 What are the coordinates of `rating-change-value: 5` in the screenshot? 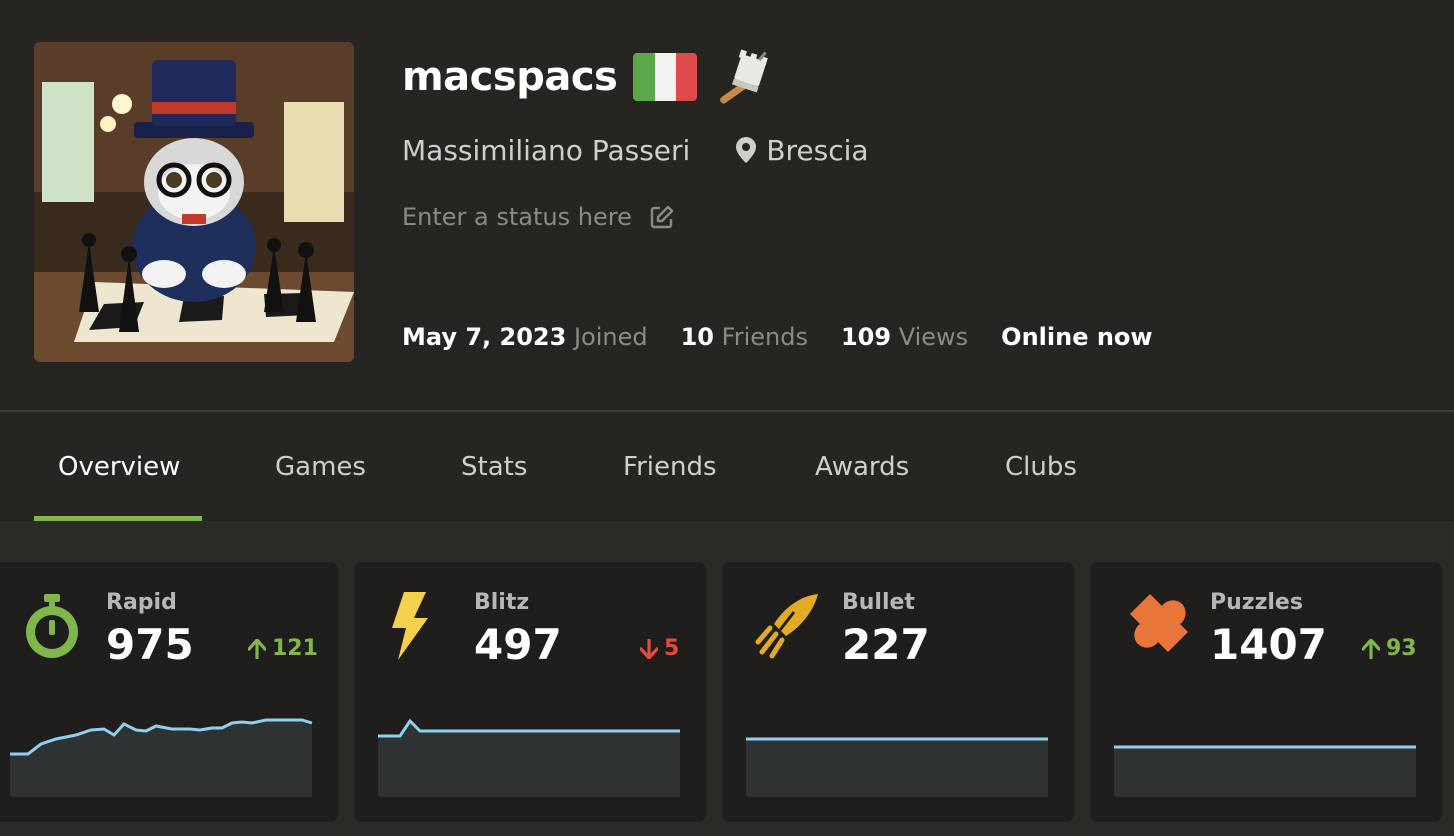 It's located at (672, 648).